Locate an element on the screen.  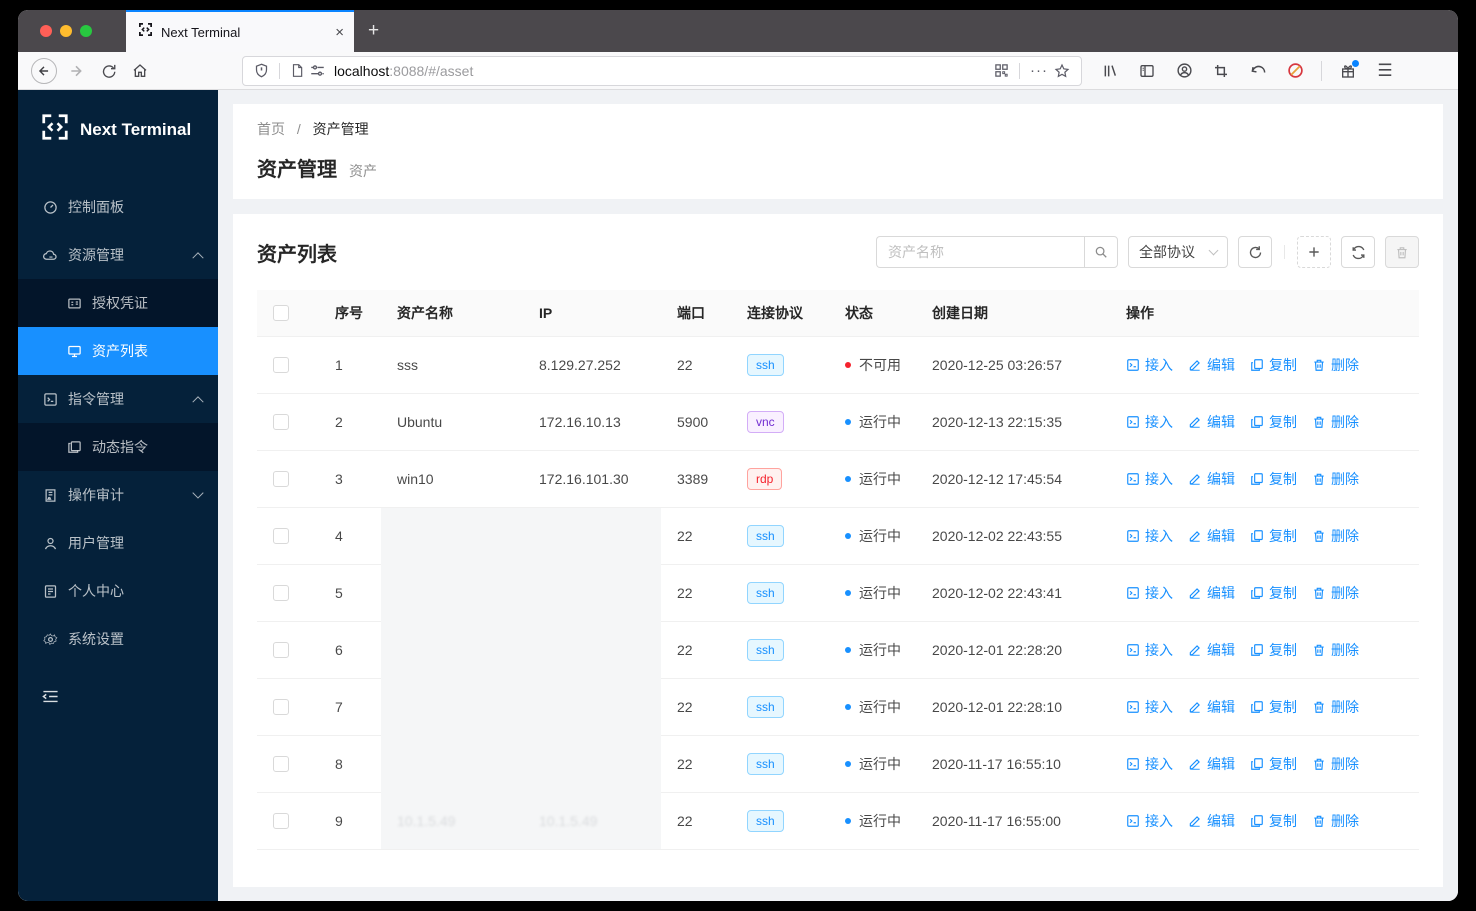
search-input is located at coordinates (980, 252).